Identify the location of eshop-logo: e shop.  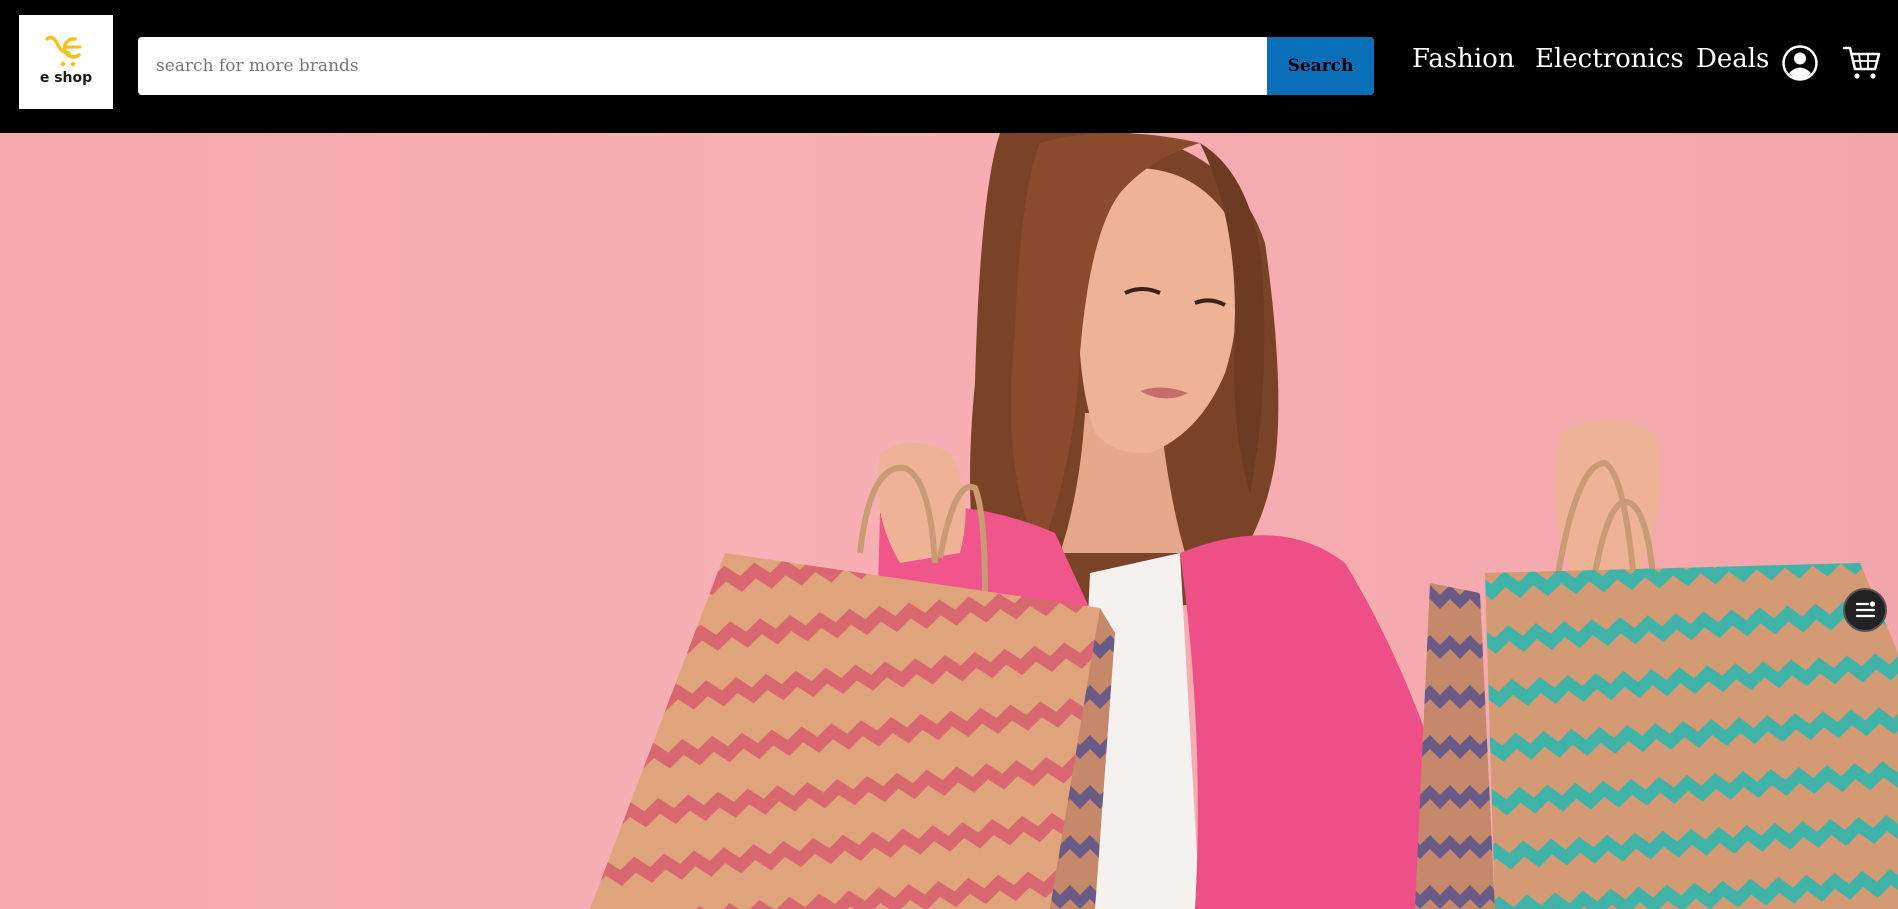
(66, 62).